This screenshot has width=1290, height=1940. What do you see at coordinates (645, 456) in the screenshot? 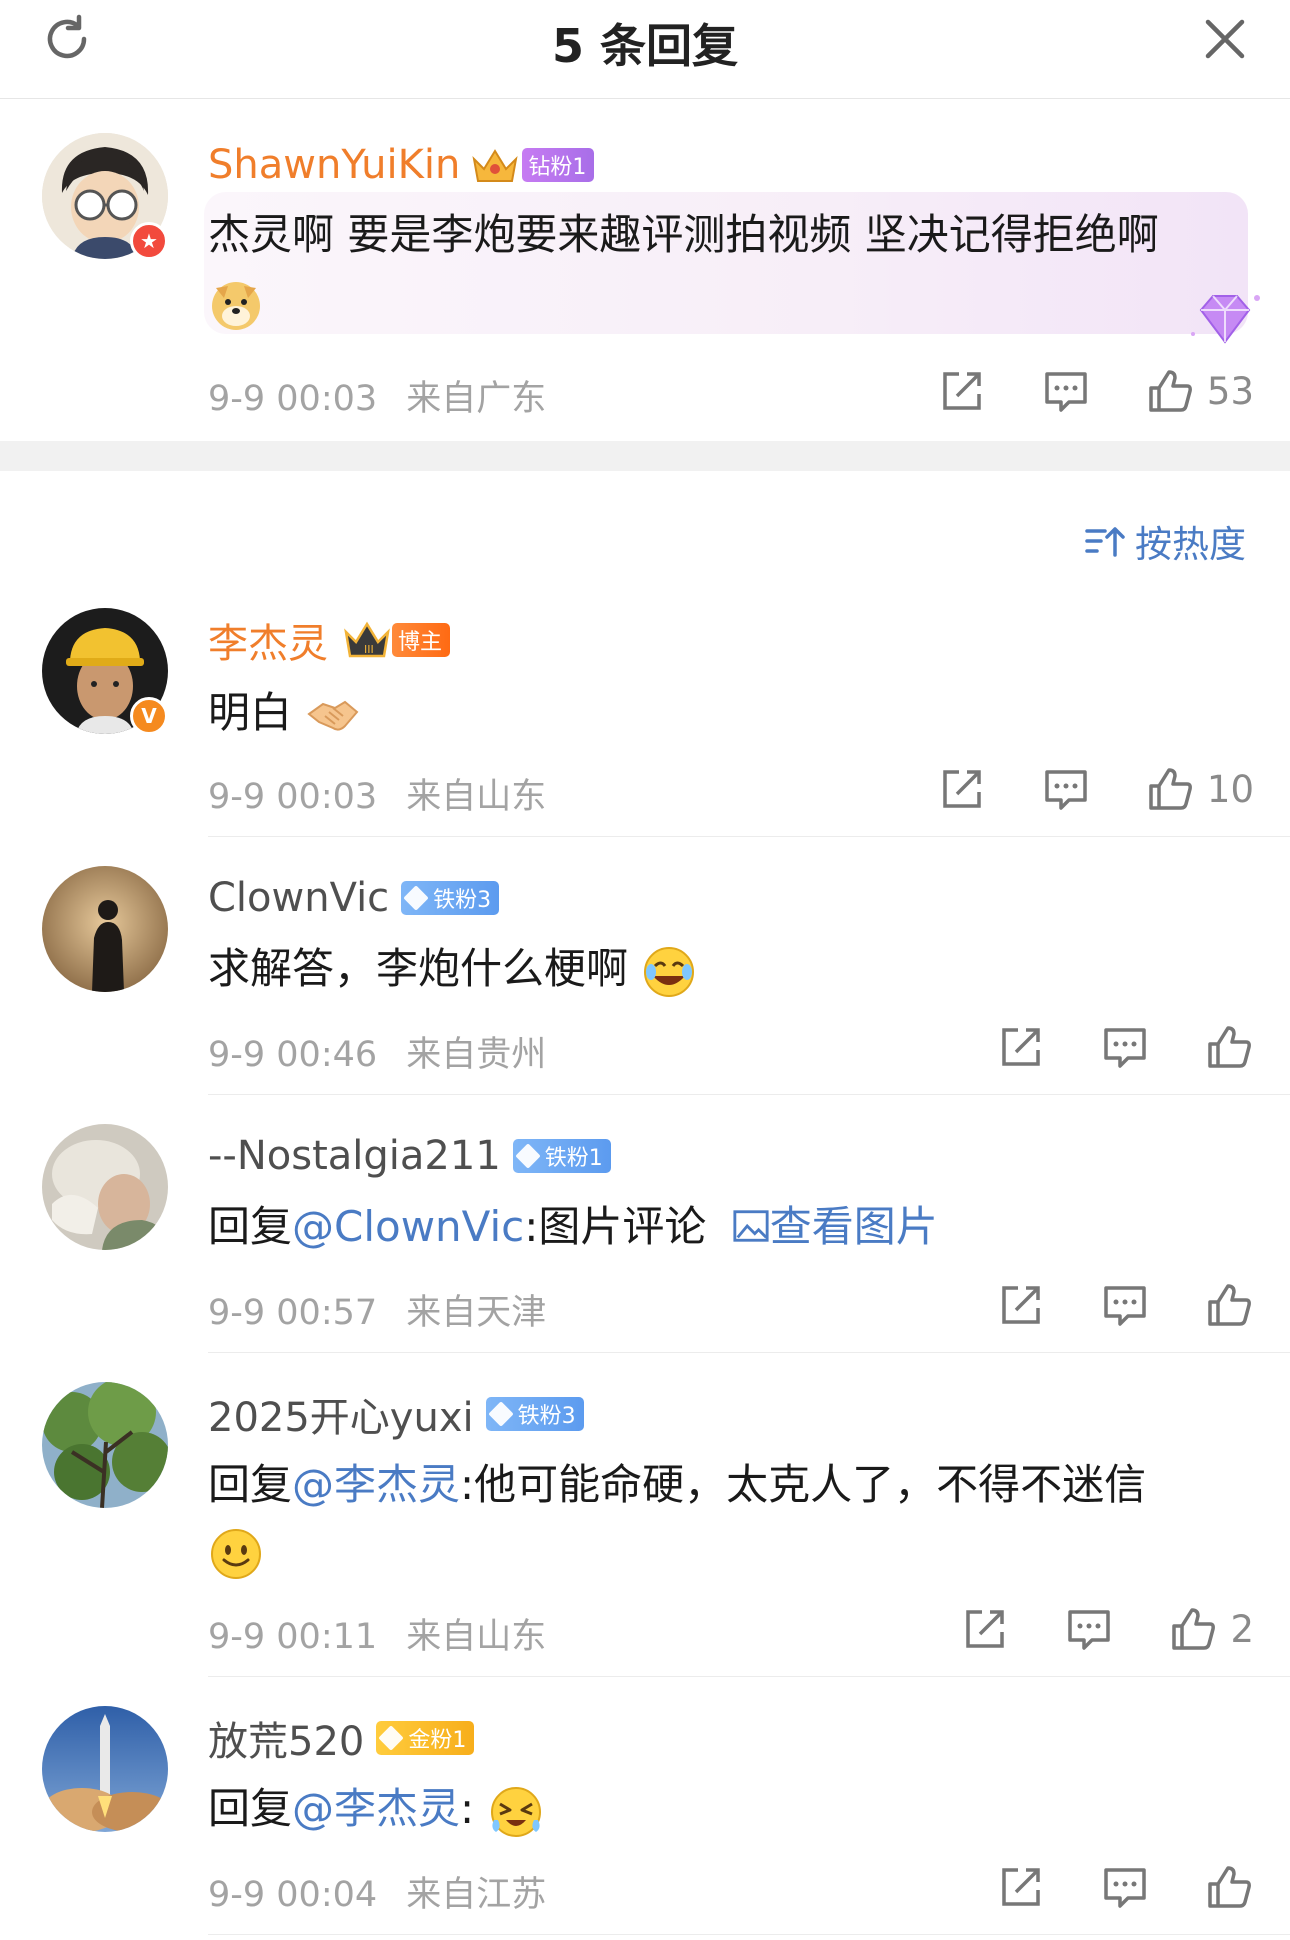
I see `section-separator` at bounding box center [645, 456].